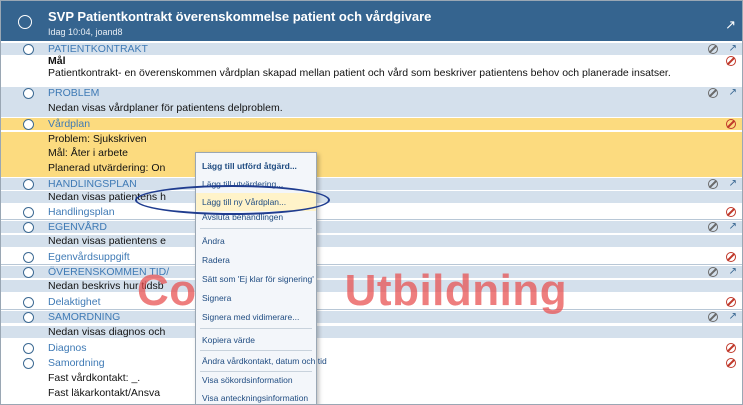 Image resolution: width=743 pixels, height=405 pixels. What do you see at coordinates (104, 393) in the screenshot?
I see `text: Fast läkarkontakt/Ansva` at bounding box center [104, 393].